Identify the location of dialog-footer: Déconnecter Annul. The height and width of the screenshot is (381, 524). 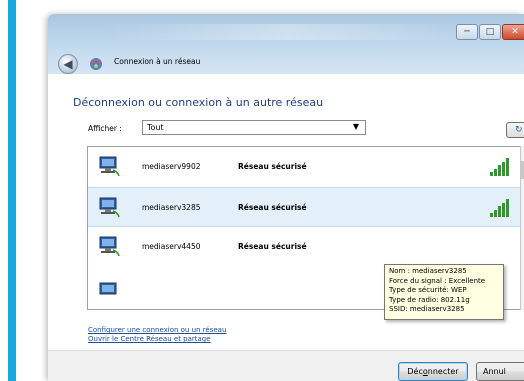
(286, 365).